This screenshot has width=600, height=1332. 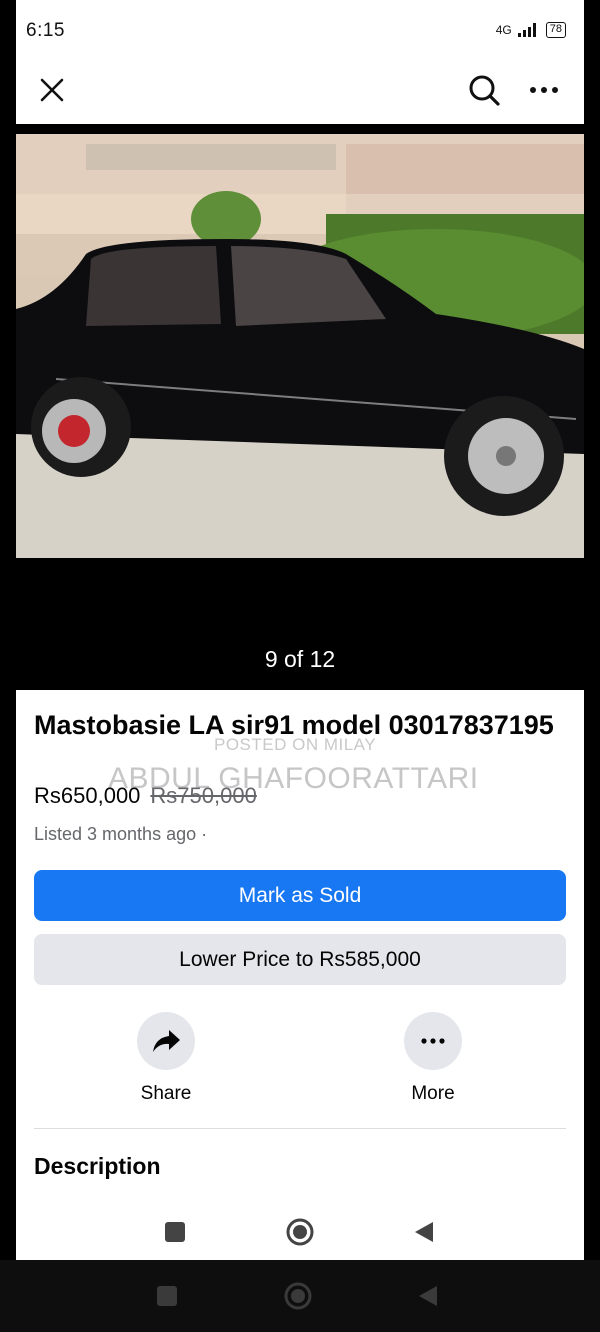 I want to click on home-button, so click(x=300, y=1232).